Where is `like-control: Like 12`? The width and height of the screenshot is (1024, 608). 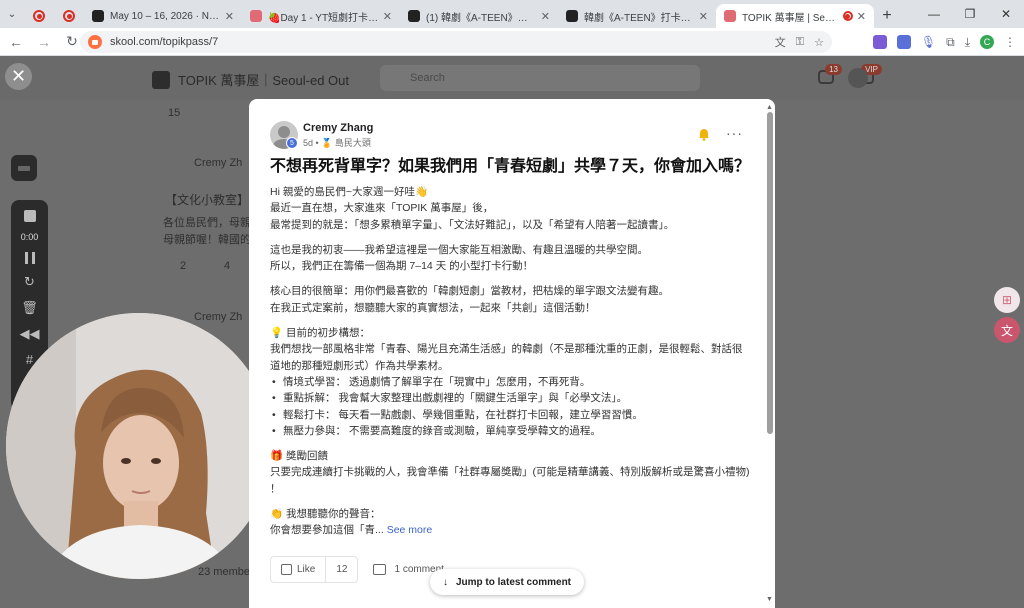 like-control: Like 12 is located at coordinates (314, 569).